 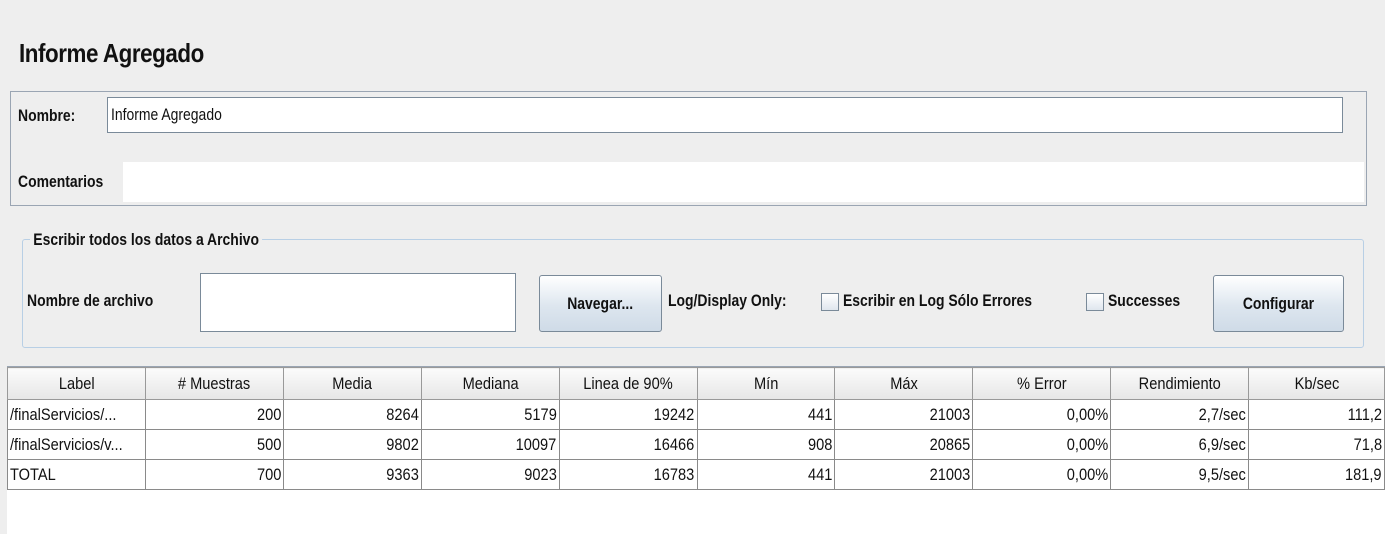 What do you see at coordinates (76, 474) in the screenshot?
I see `table-cell: TOTAL` at bounding box center [76, 474].